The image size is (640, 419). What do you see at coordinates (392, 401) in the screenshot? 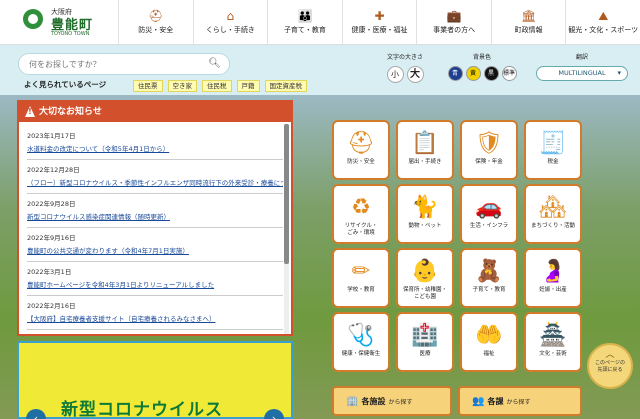
I see `find-by-facility-button: 🏢 各施設 から探す` at bounding box center [392, 401].